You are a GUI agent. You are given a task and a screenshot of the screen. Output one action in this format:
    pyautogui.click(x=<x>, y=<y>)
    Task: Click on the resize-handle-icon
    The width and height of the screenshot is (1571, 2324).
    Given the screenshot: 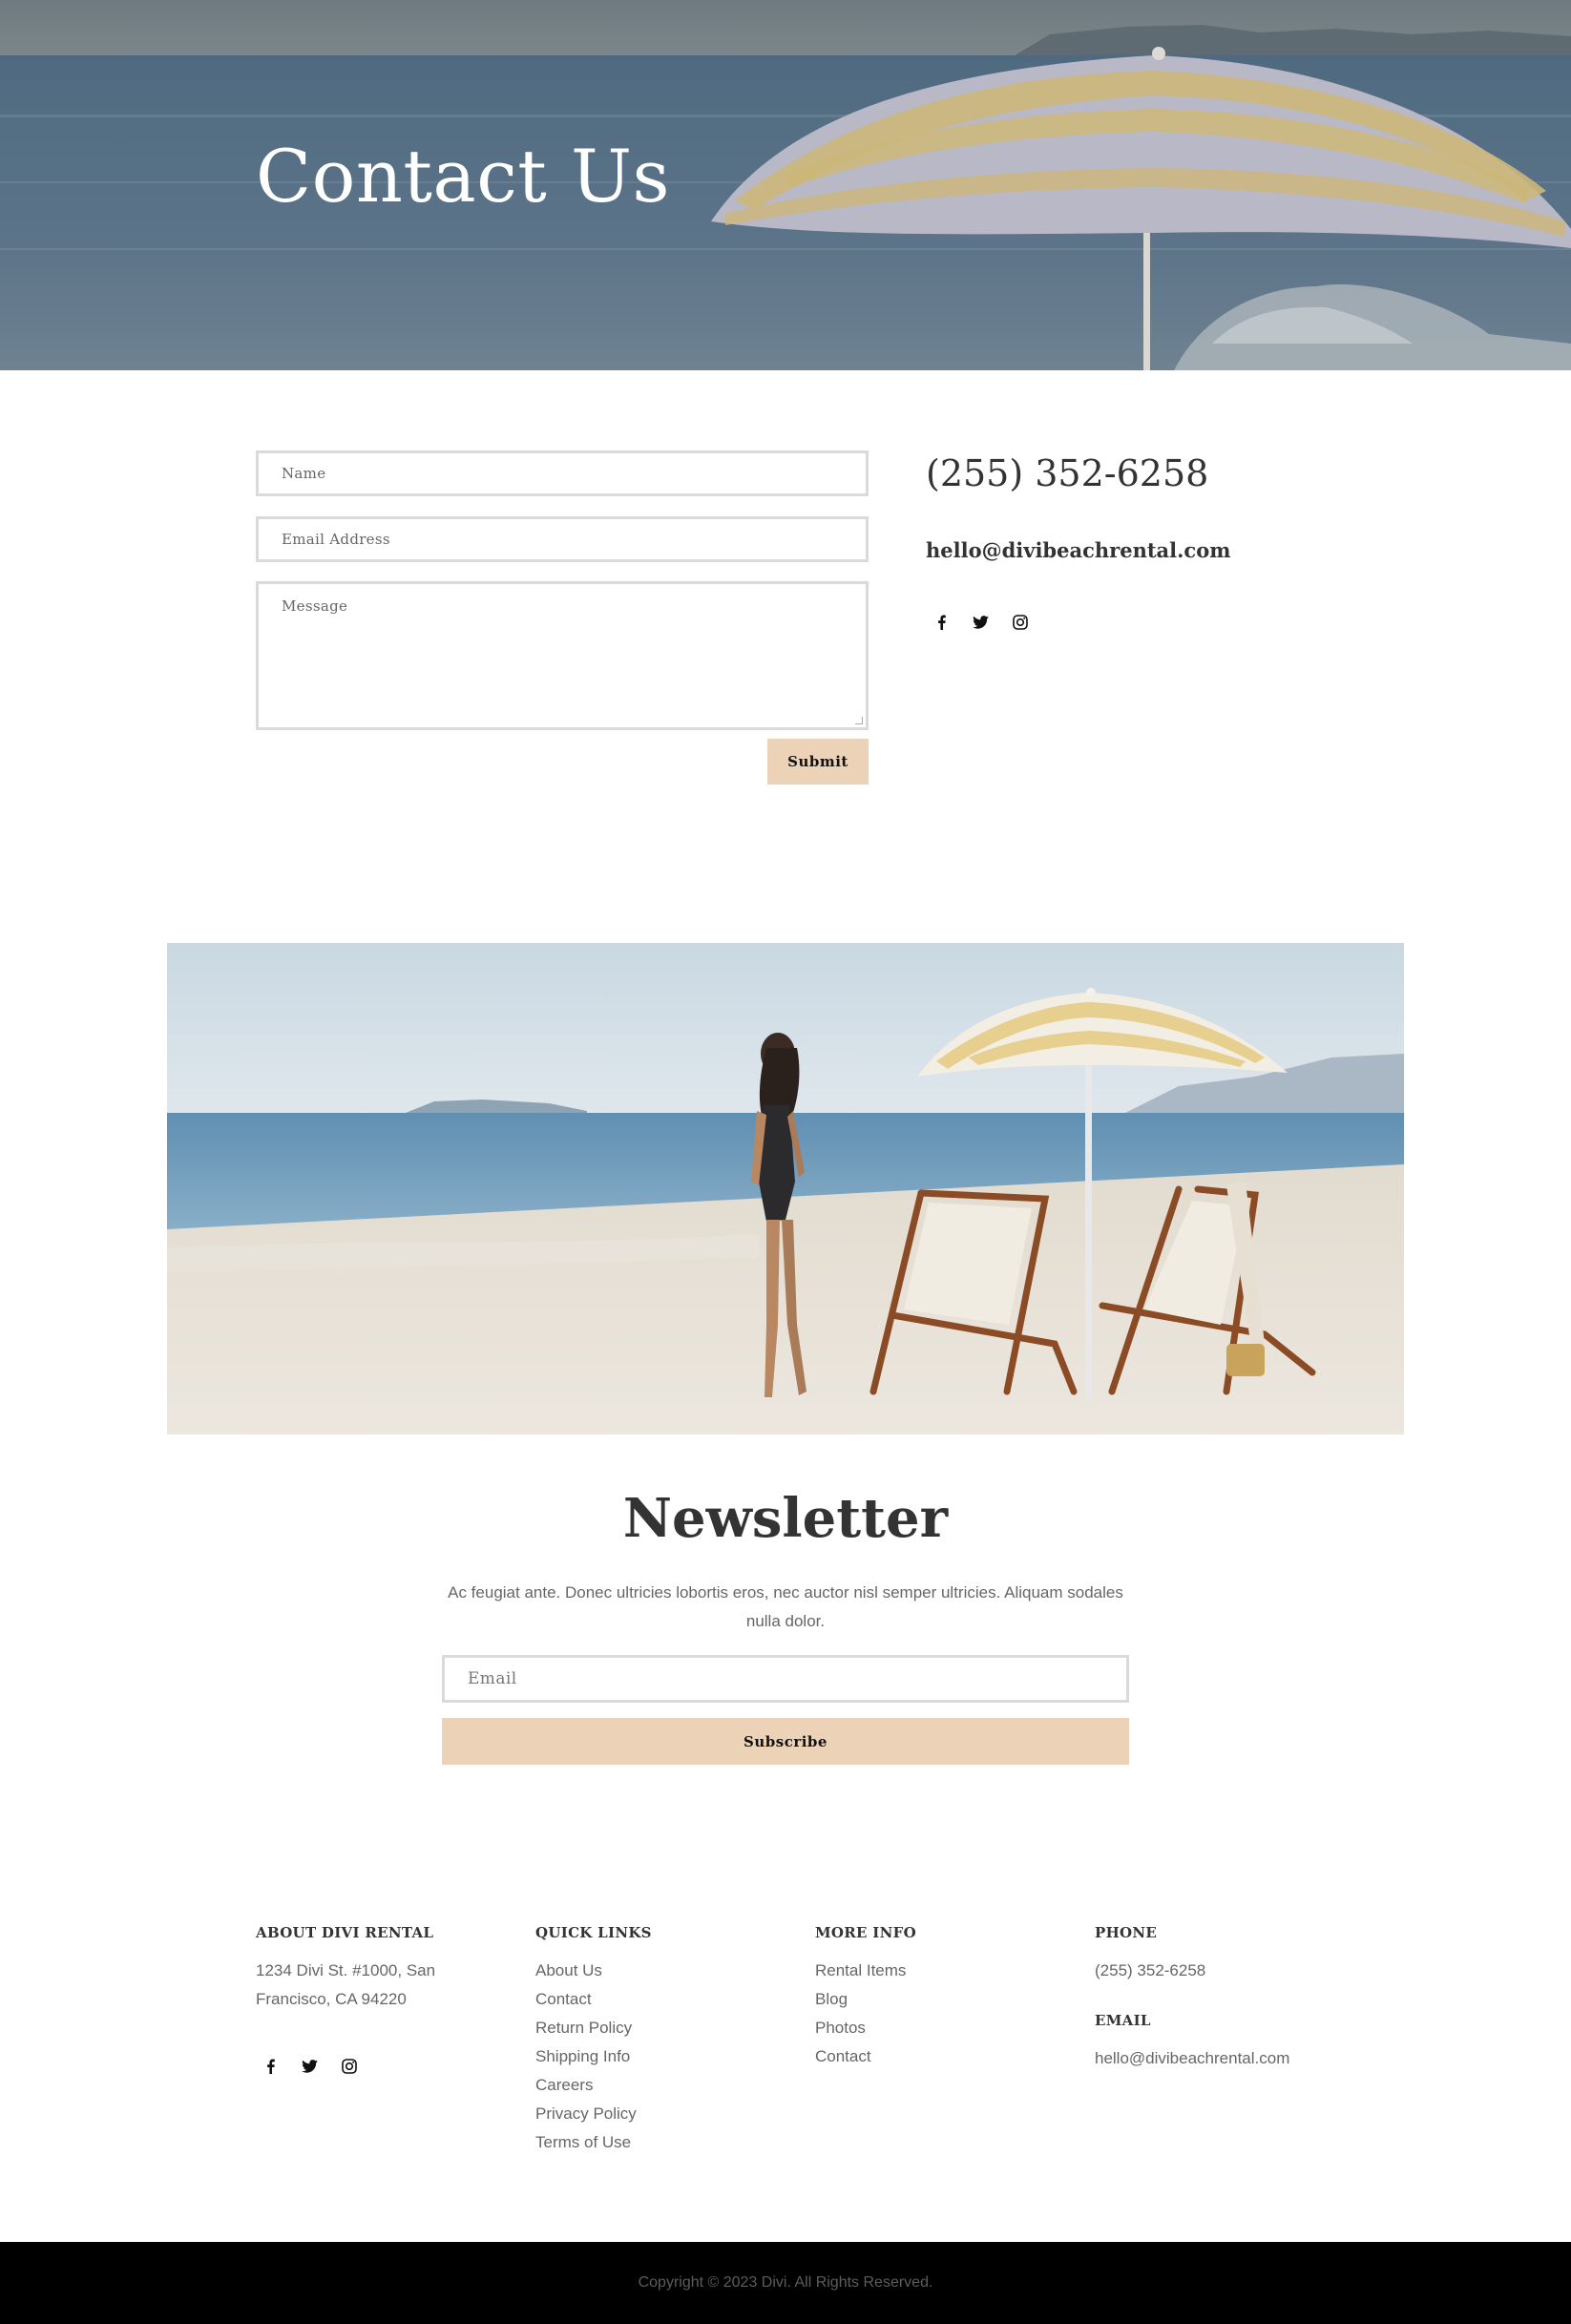 What is the action you would take?
    pyautogui.click(x=859, y=720)
    